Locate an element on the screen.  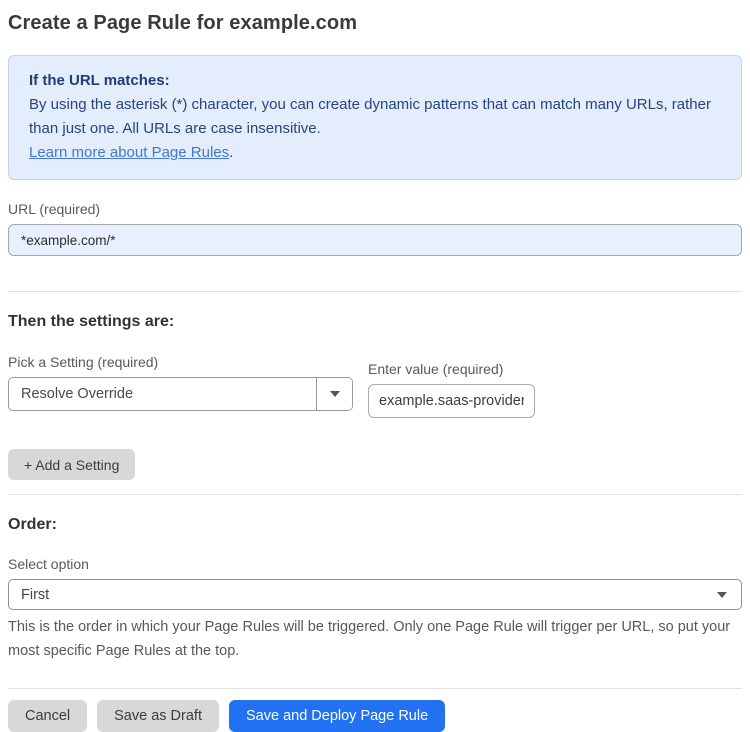
setting-value-input is located at coordinates (451, 401).